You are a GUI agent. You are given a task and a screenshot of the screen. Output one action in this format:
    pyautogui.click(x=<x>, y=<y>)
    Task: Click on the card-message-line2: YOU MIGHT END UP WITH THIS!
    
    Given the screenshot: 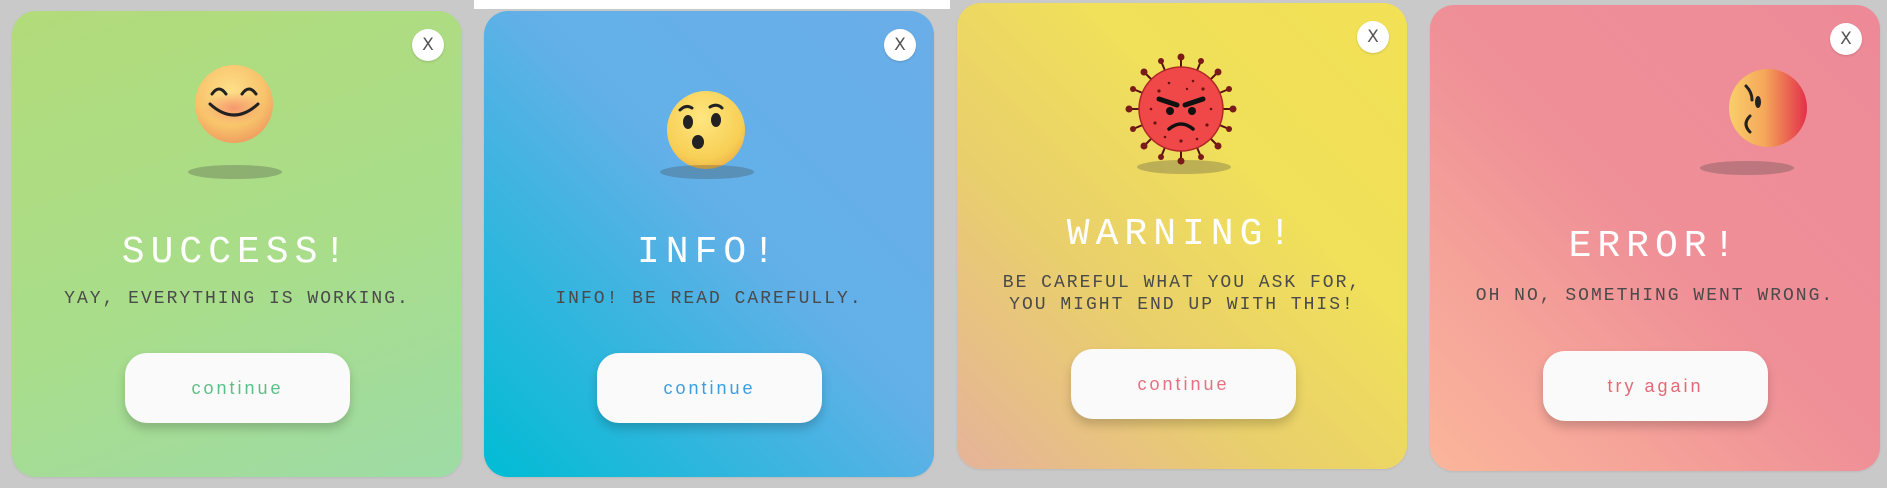 What is the action you would take?
    pyautogui.click(x=1182, y=305)
    